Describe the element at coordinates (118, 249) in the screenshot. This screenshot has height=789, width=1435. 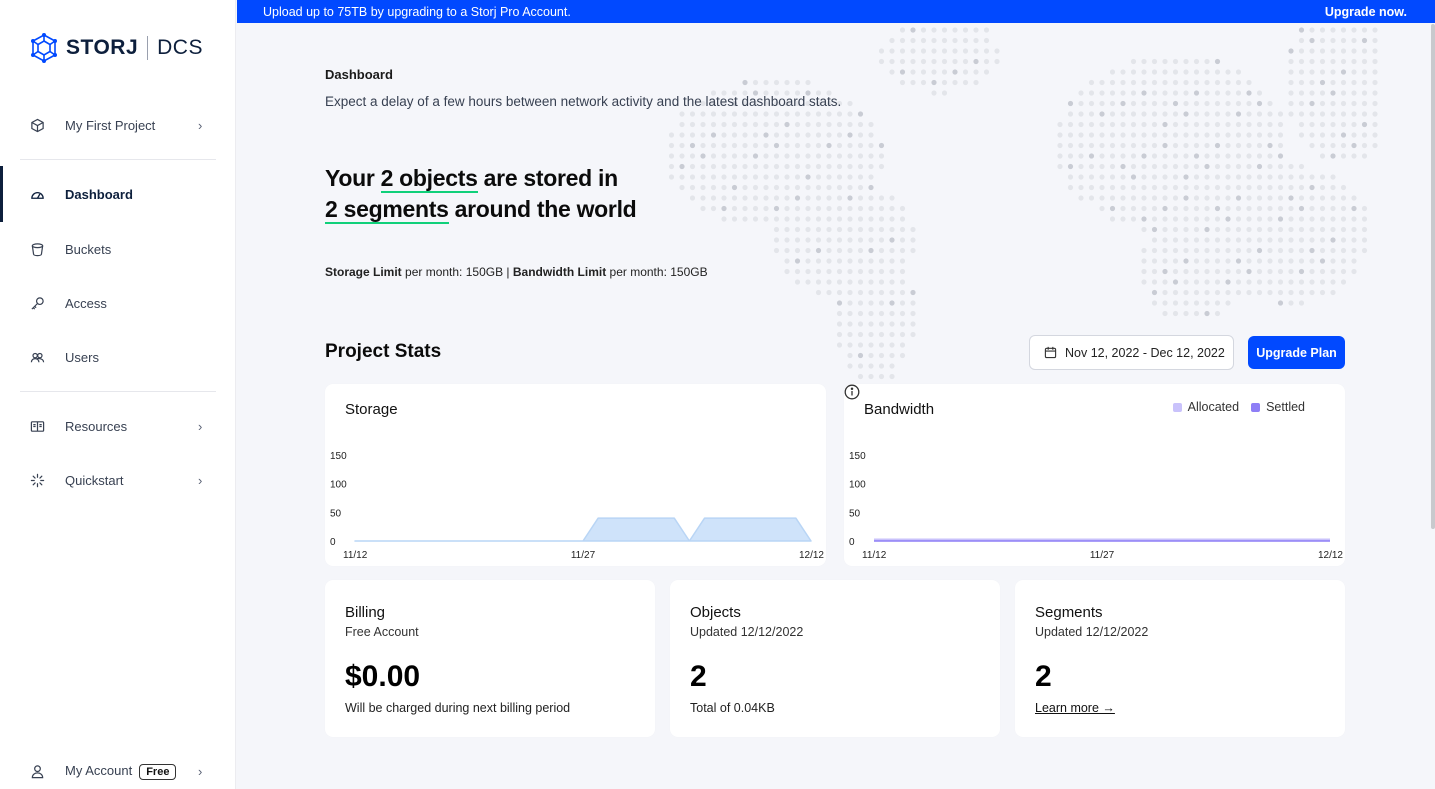
I see `sidebar-item-buckets: Buckets` at that location.